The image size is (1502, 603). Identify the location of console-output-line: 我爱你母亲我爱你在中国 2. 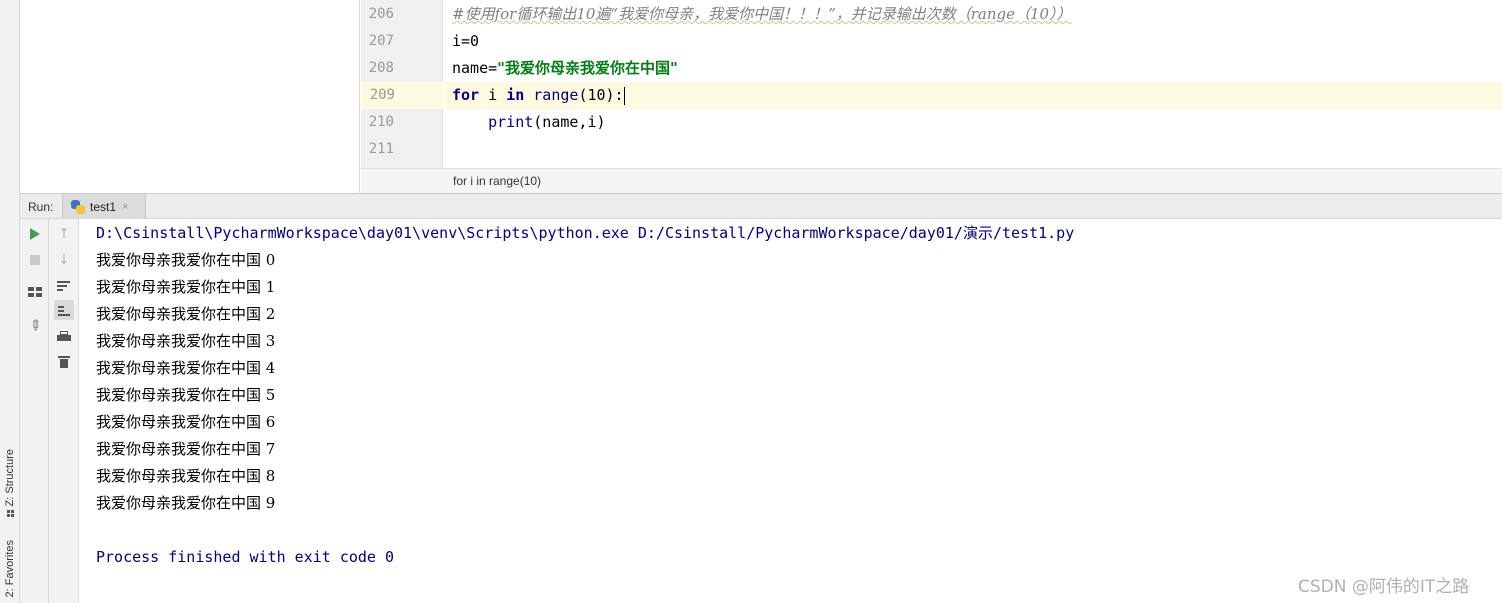
(186, 314).